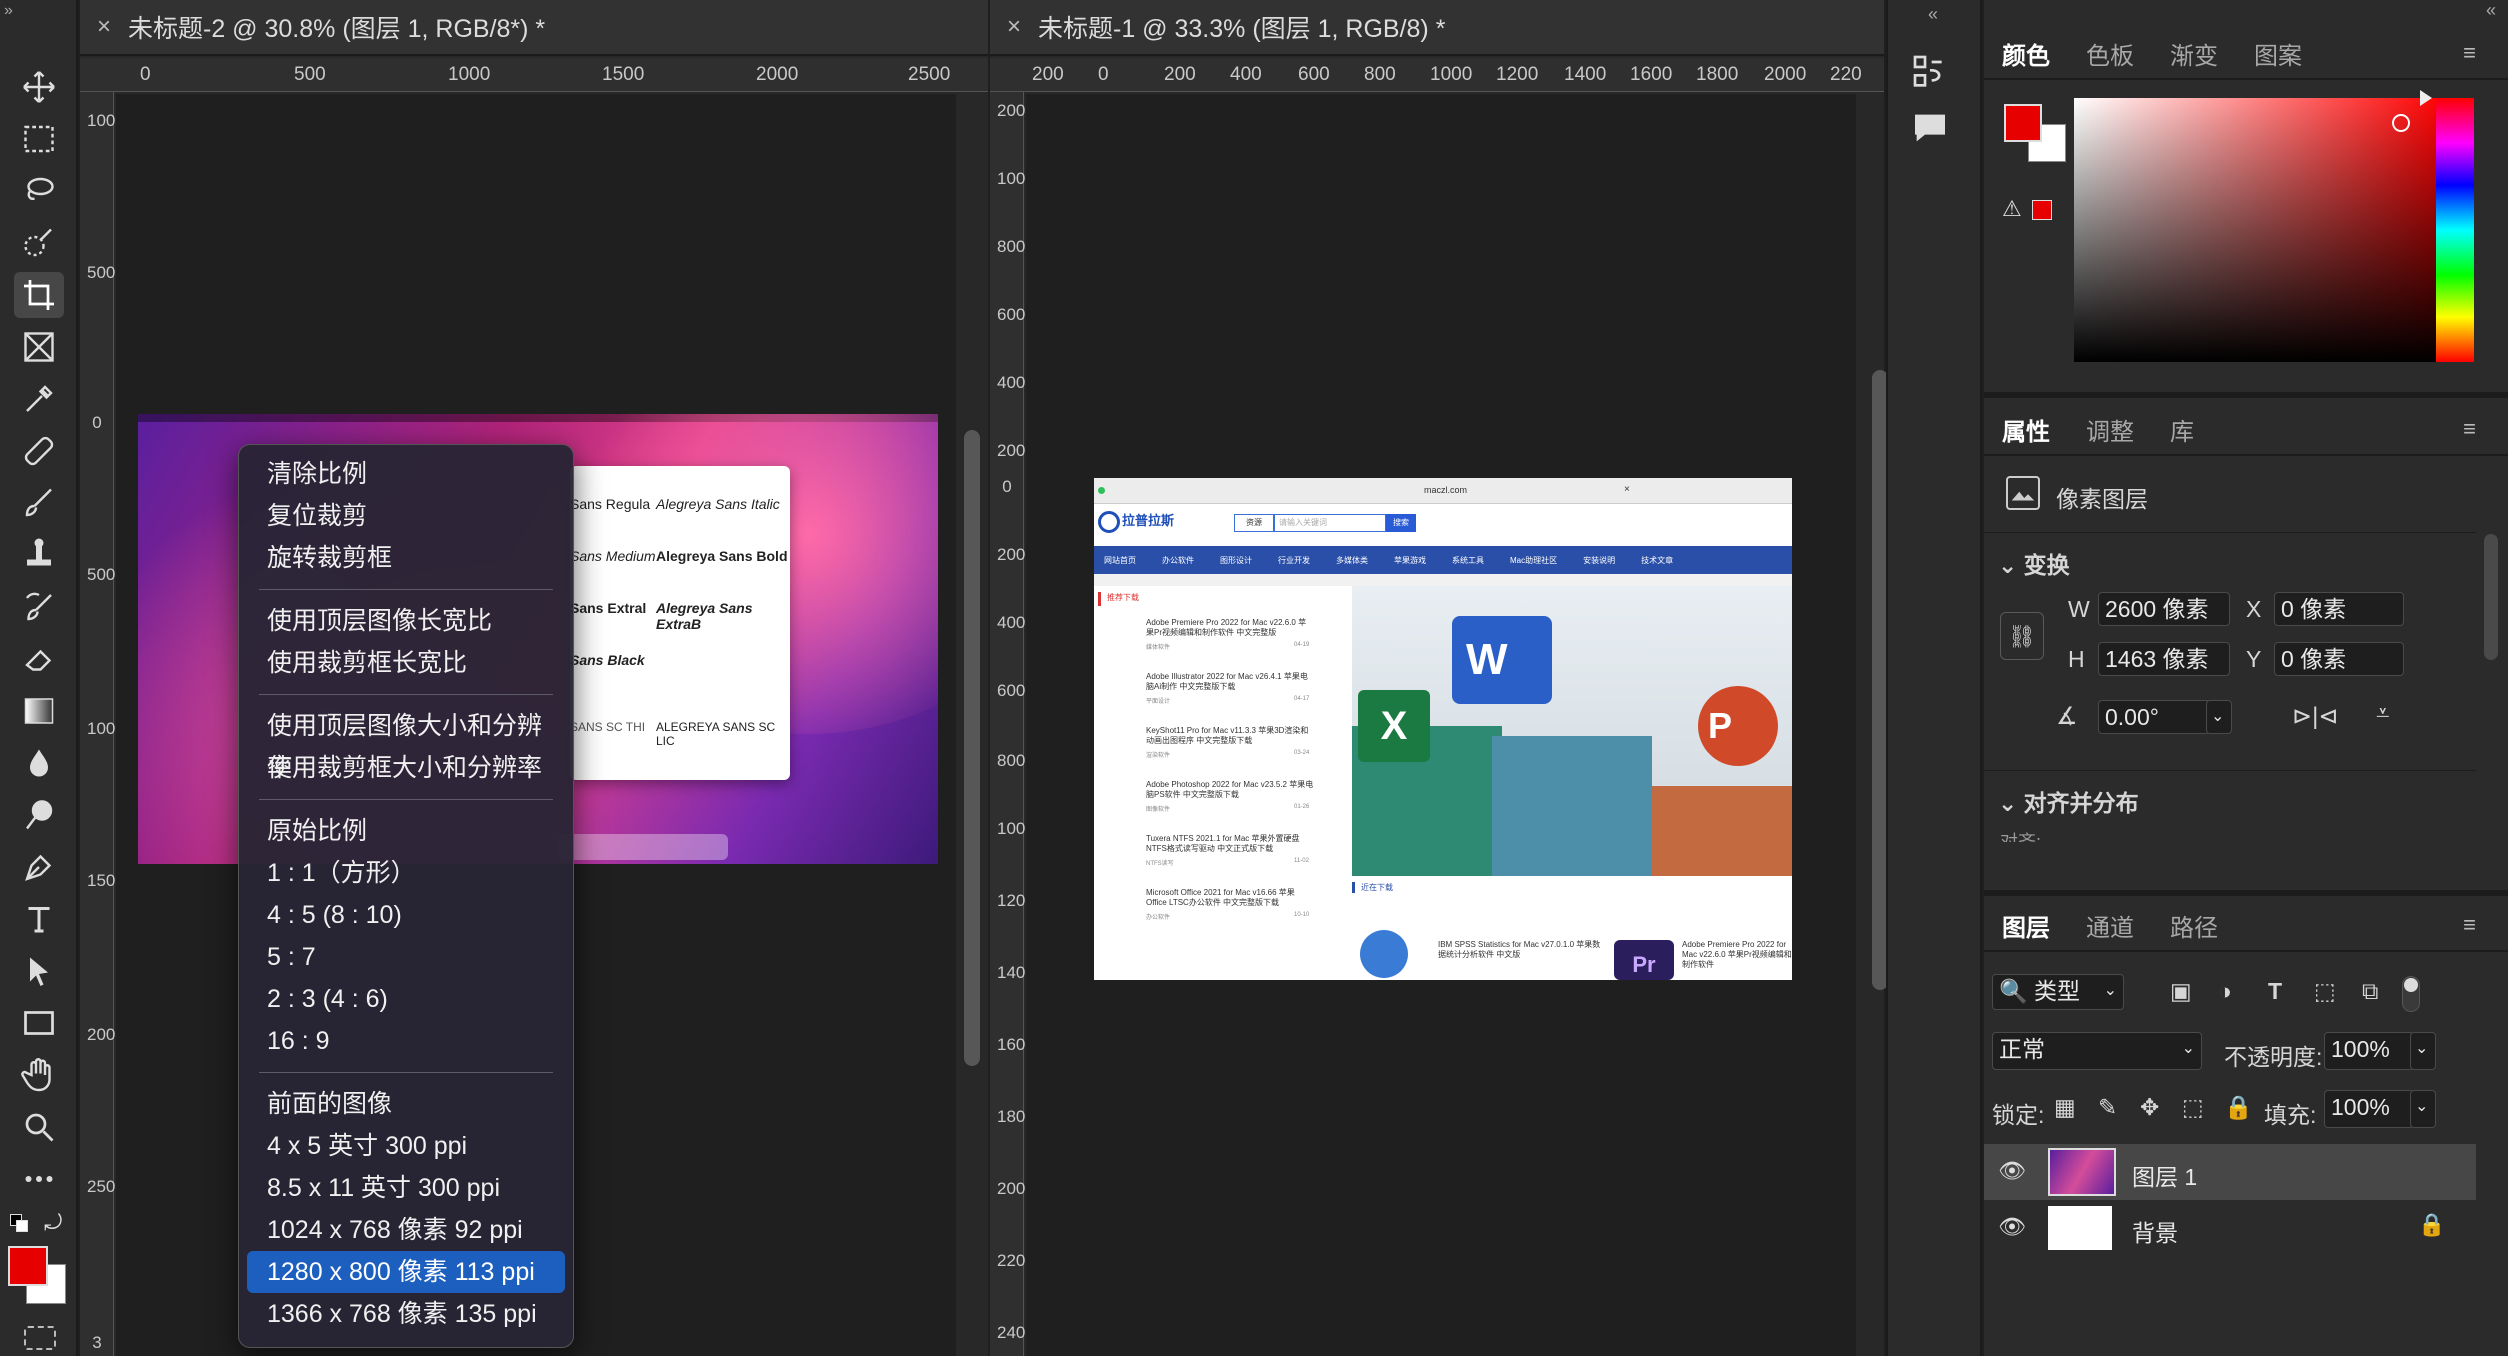  Describe the element at coordinates (8, 11) in the screenshot. I see `collapse-toolbar-icon: »` at that location.